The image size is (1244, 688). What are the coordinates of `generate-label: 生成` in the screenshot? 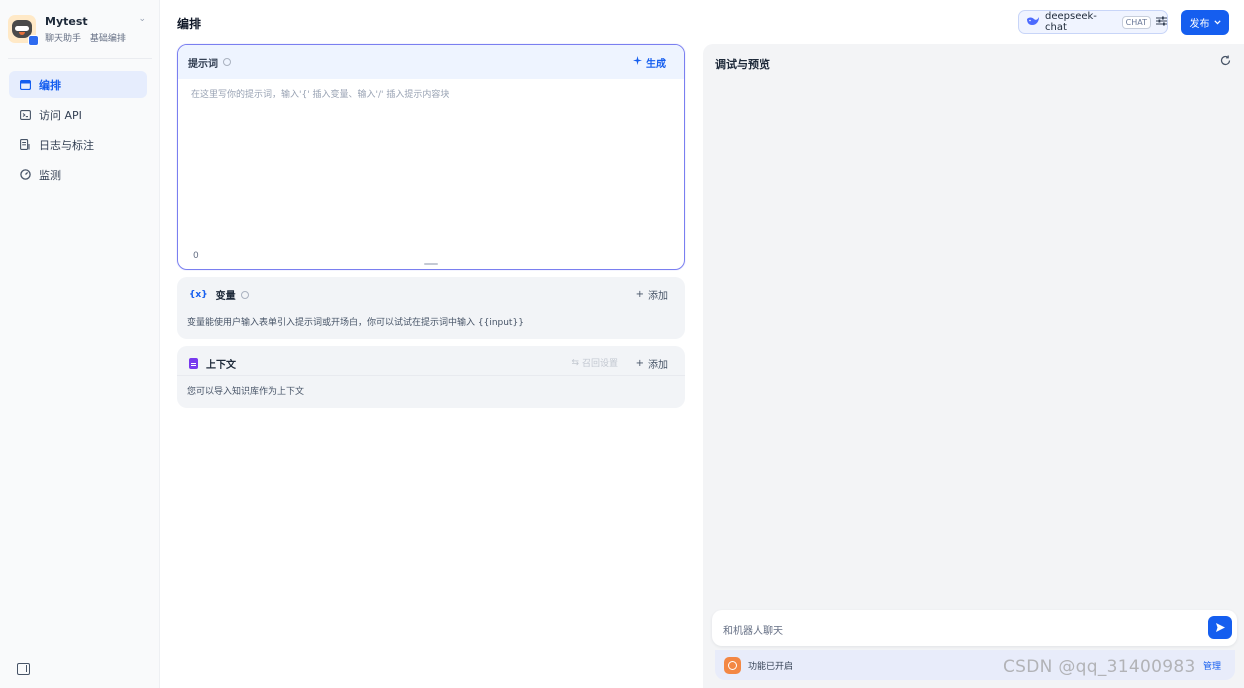 It's located at (656, 64).